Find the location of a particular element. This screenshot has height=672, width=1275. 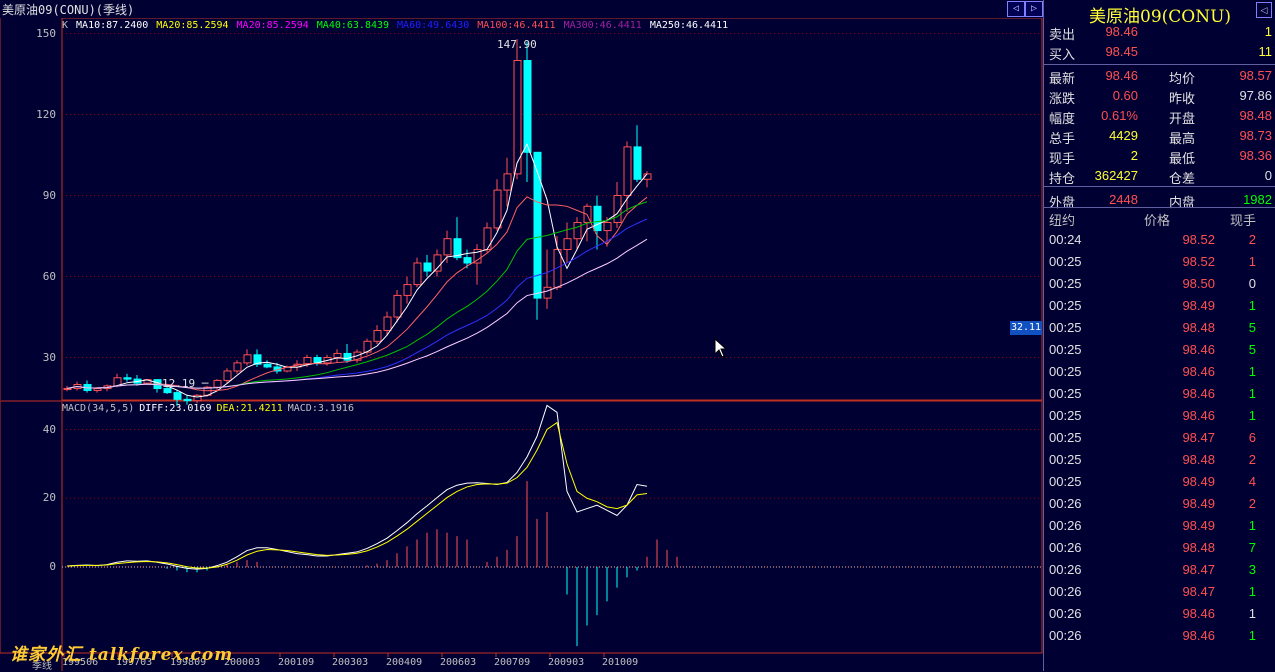

quote-cell: 97.86 is located at coordinates (1255, 95).